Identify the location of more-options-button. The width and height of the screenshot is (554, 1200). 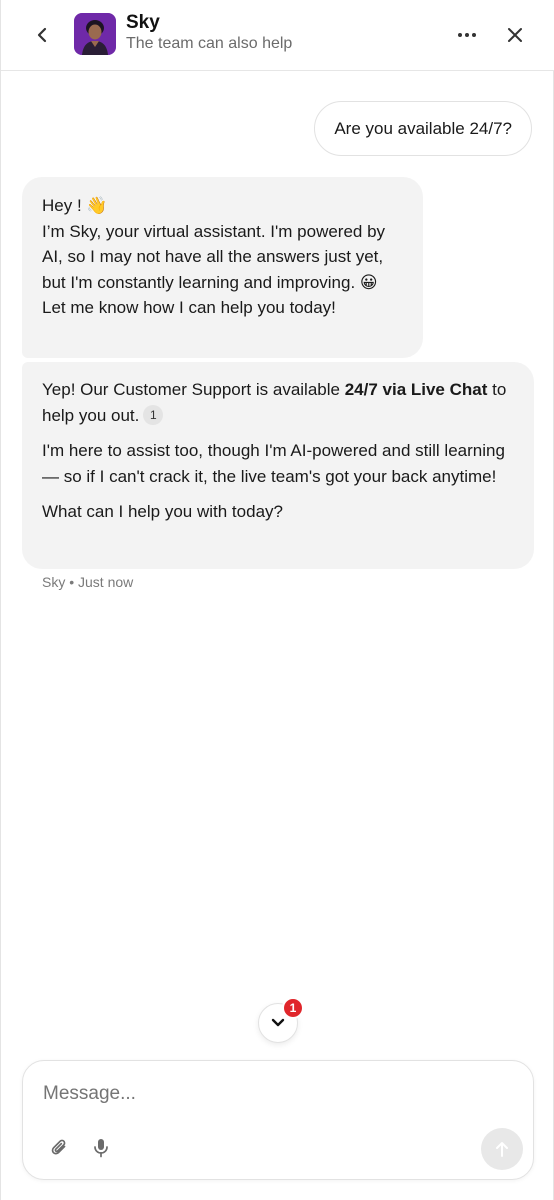
(467, 35).